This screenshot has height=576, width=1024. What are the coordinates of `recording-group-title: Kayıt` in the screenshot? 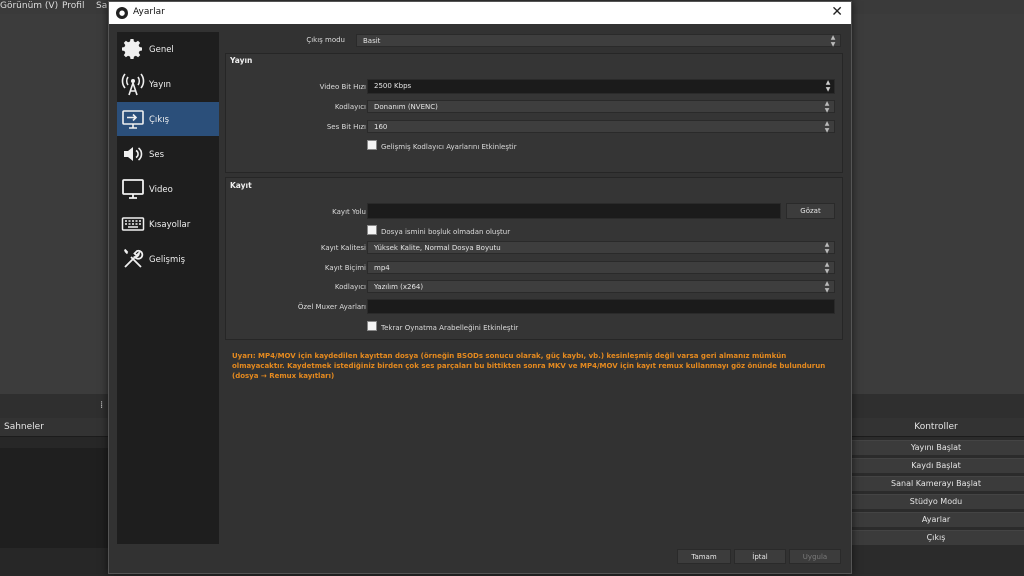 It's located at (241, 185).